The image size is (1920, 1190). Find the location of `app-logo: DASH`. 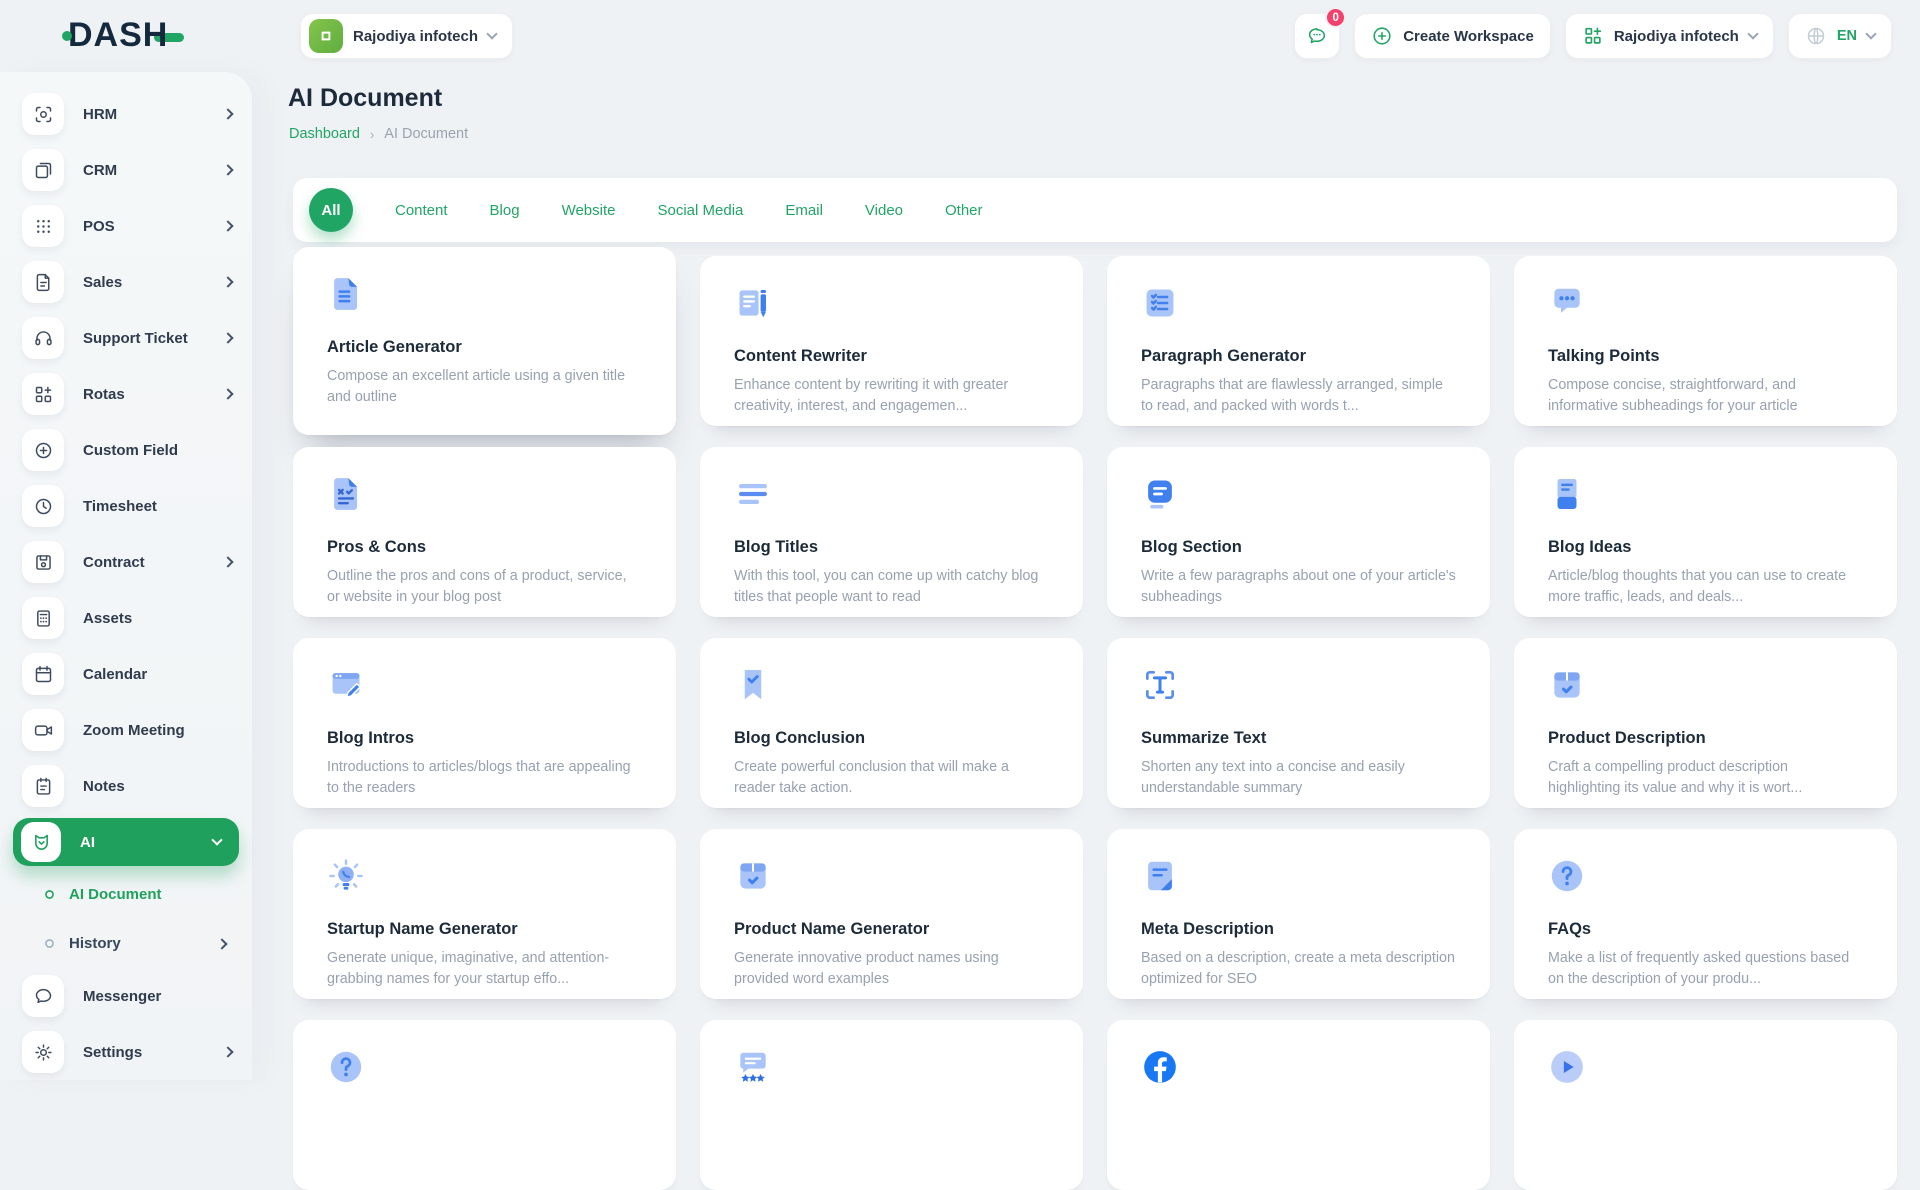

app-logo: DASH is located at coordinates (123, 35).